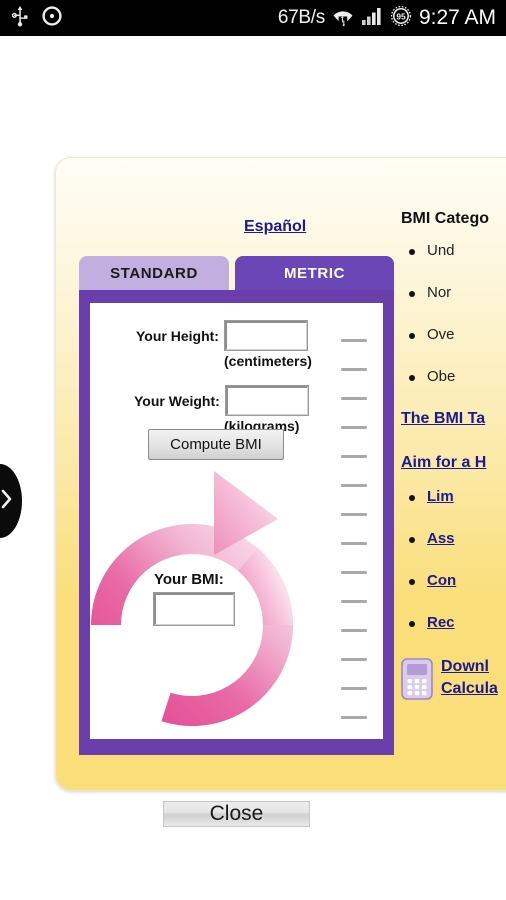 This screenshot has width=506, height=900. What do you see at coordinates (473, 689) in the screenshot?
I see `download-link-line2: Calcula` at bounding box center [473, 689].